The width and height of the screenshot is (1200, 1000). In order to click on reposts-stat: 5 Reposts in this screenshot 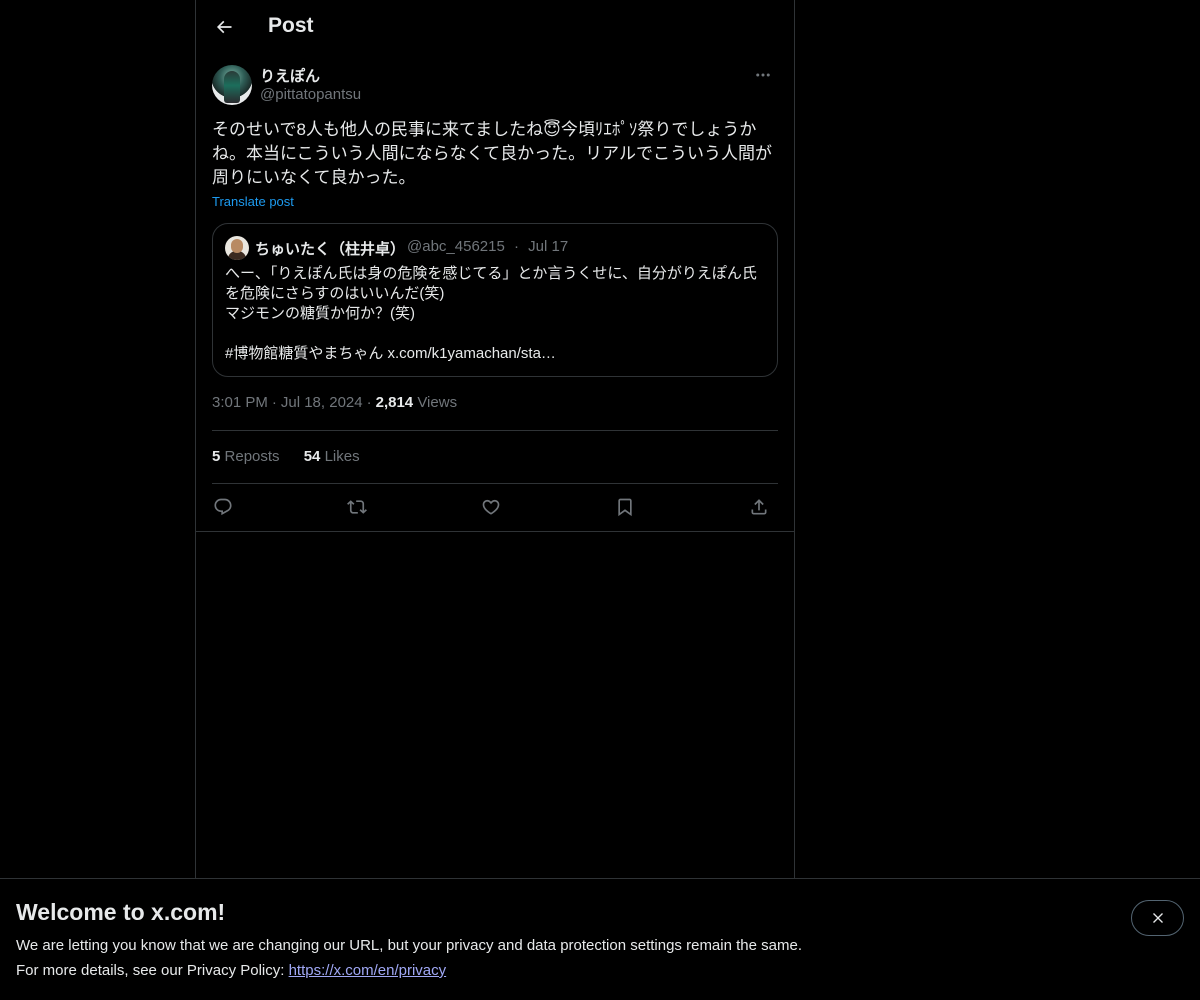, I will do `click(246, 456)`.